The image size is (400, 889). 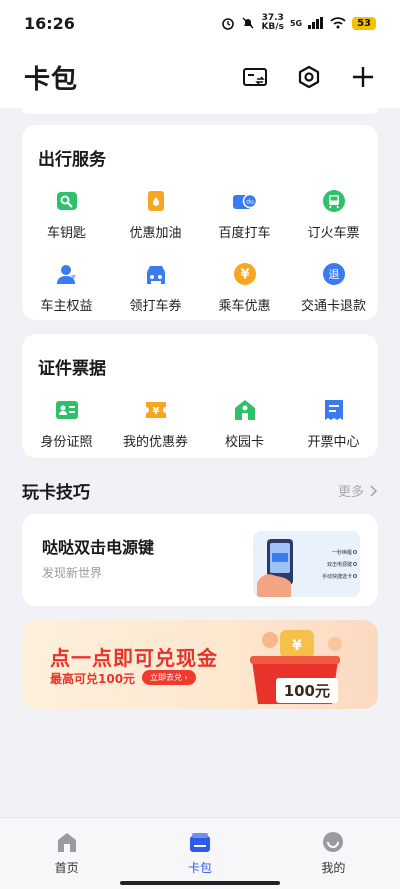 What do you see at coordinates (339, 564) in the screenshot?
I see `illu-line-2: 双击电源键` at bounding box center [339, 564].